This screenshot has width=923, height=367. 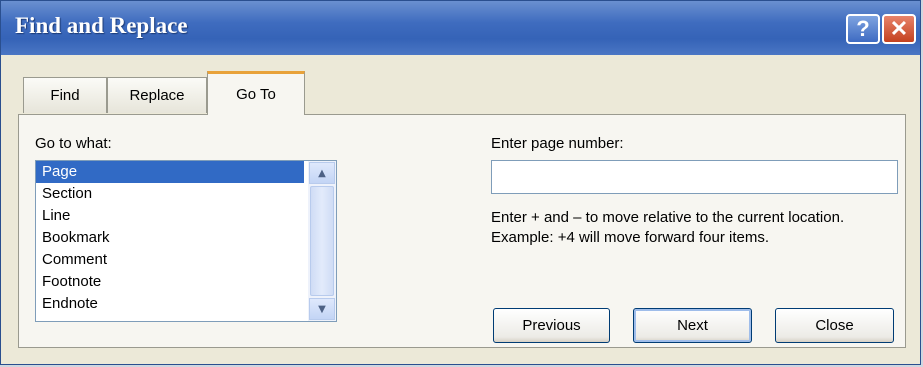 I want to click on window-title: Find and Replace, so click(x=101, y=25).